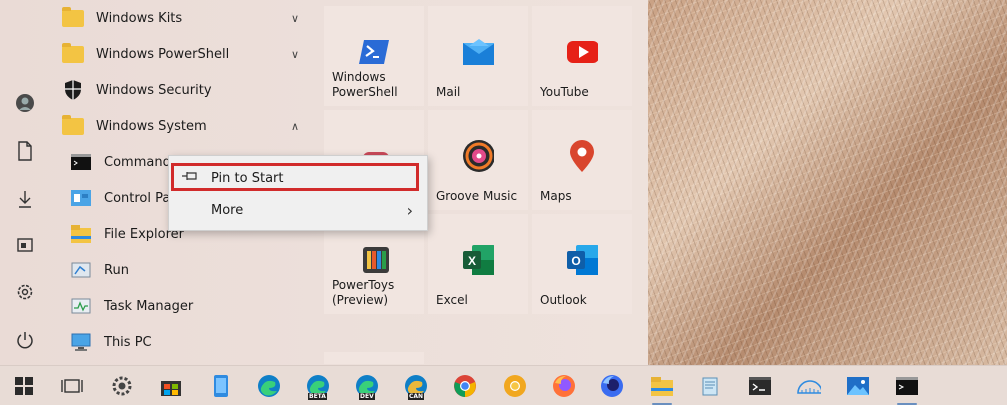 The image size is (1007, 405). What do you see at coordinates (151, 126) in the screenshot?
I see `app-list-item-label: Windows System` at bounding box center [151, 126].